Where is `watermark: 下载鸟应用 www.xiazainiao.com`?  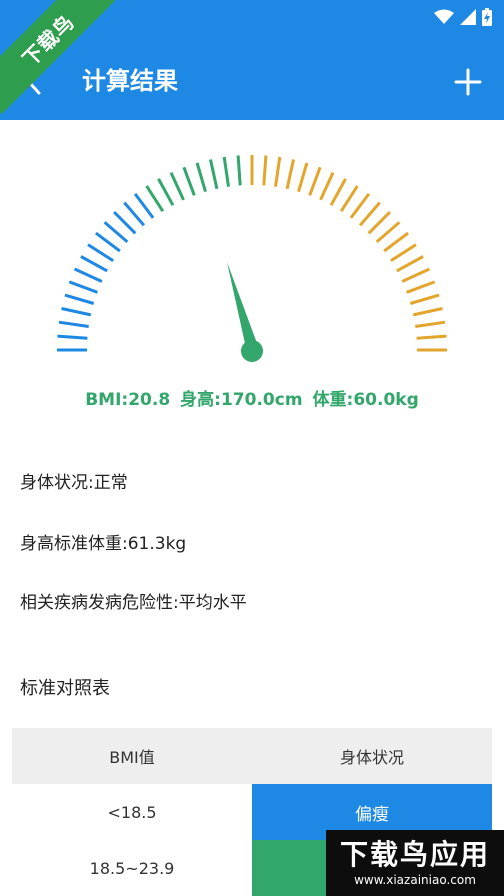
watermark: 下载鸟应用 www.xiazainiao.com is located at coordinates (415, 863).